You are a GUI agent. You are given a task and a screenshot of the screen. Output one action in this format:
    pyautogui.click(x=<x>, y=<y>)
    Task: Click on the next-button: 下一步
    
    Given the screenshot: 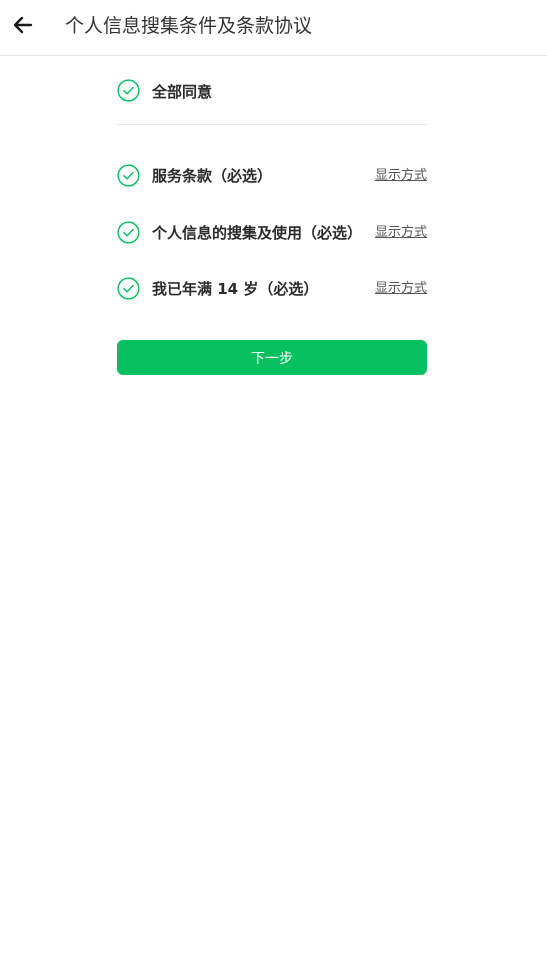 What is the action you would take?
    pyautogui.click(x=272, y=357)
    